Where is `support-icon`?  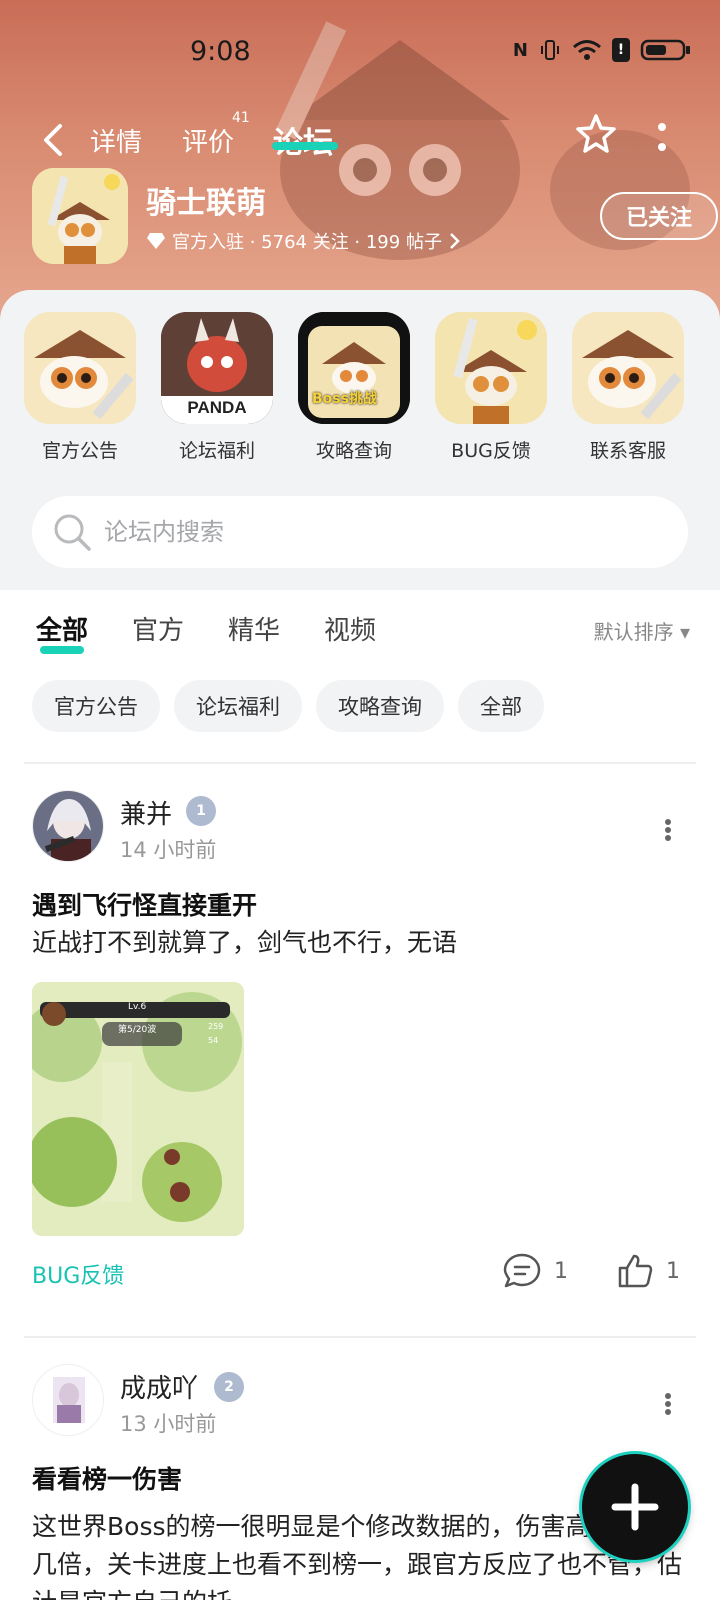 support-icon is located at coordinates (628, 368).